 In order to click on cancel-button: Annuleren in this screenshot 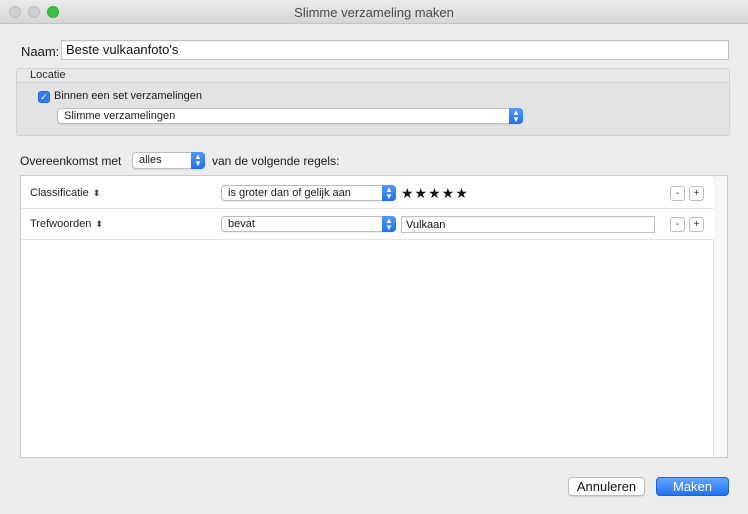, I will do `click(606, 486)`.